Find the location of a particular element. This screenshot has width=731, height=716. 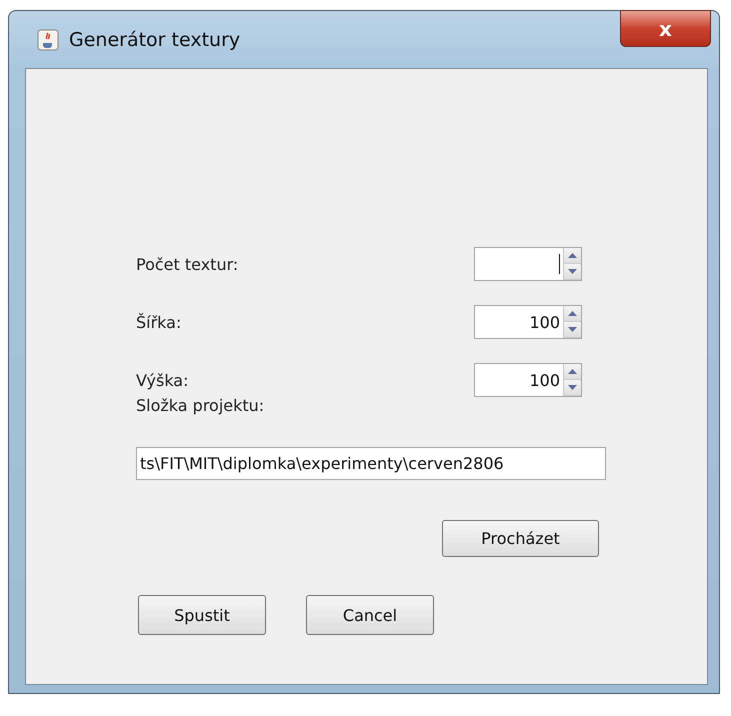

text-cursor is located at coordinates (559, 264).